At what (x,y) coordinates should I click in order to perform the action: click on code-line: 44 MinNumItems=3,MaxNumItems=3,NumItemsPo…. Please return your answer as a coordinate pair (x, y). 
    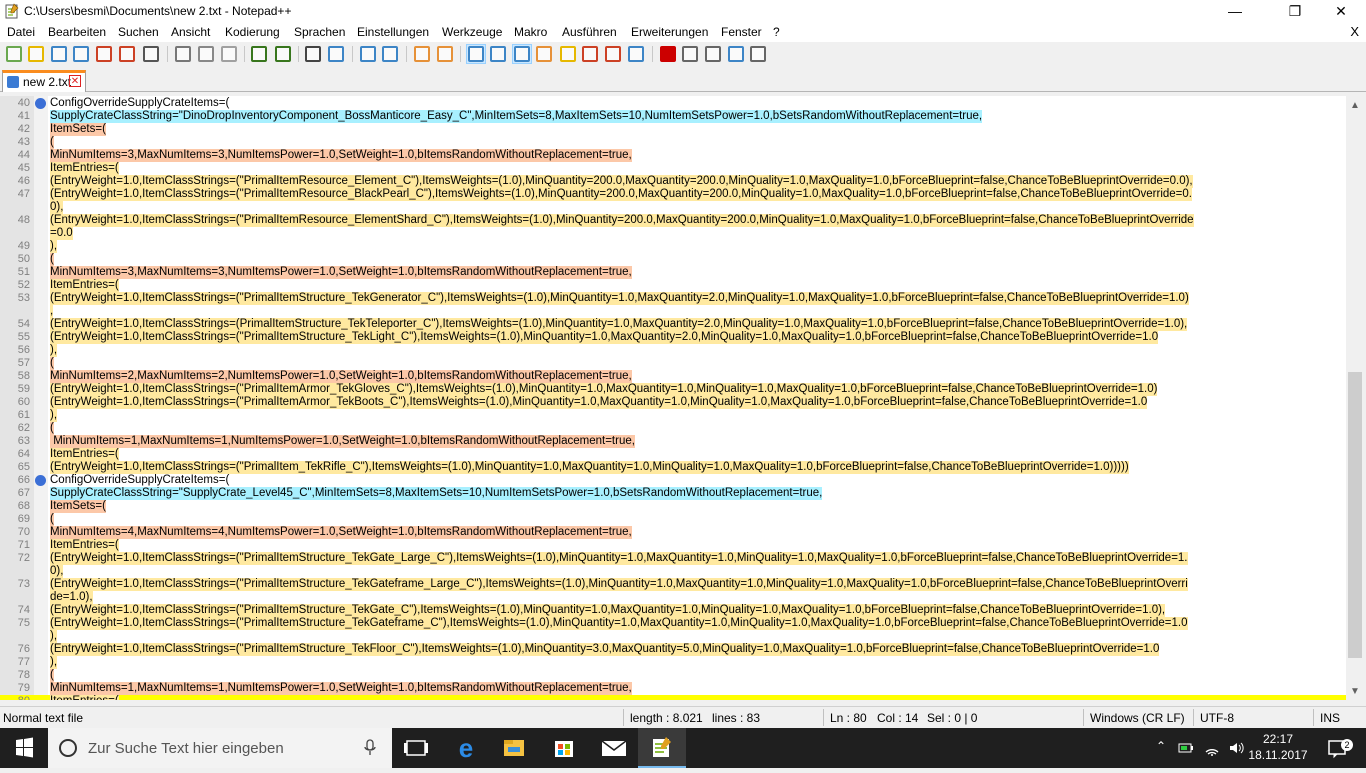
    Looking at the image, I should click on (673, 155).